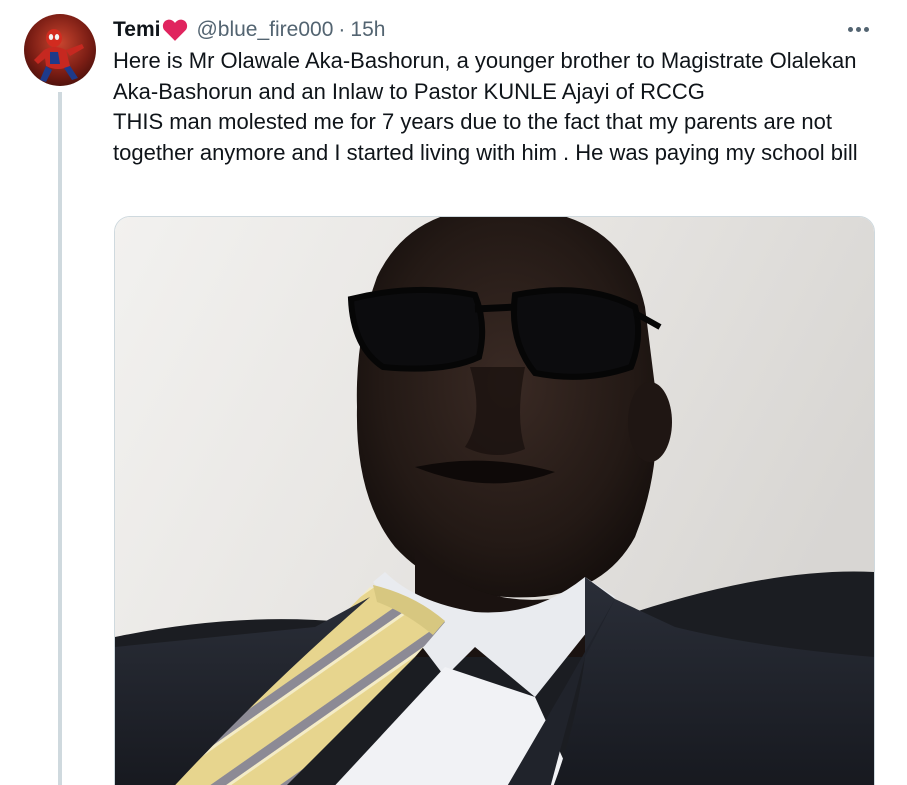 This screenshot has height=785, width=907. What do you see at coordinates (264, 30) in the screenshot?
I see `author-handle: @blue_fire000` at bounding box center [264, 30].